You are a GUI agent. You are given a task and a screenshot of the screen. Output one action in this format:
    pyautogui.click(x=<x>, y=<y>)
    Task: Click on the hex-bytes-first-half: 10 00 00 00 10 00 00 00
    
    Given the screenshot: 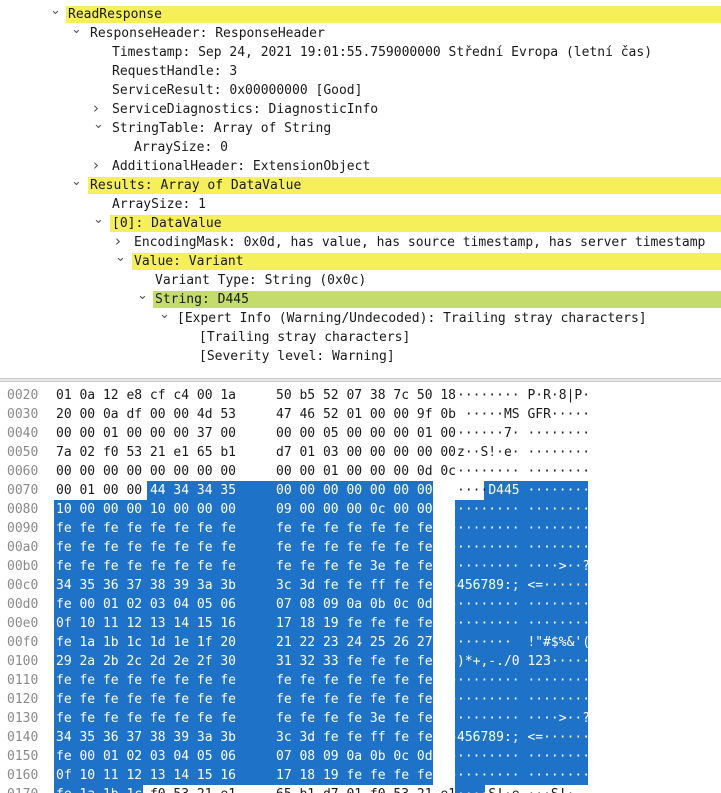 What is the action you would take?
    pyautogui.click(x=146, y=509)
    